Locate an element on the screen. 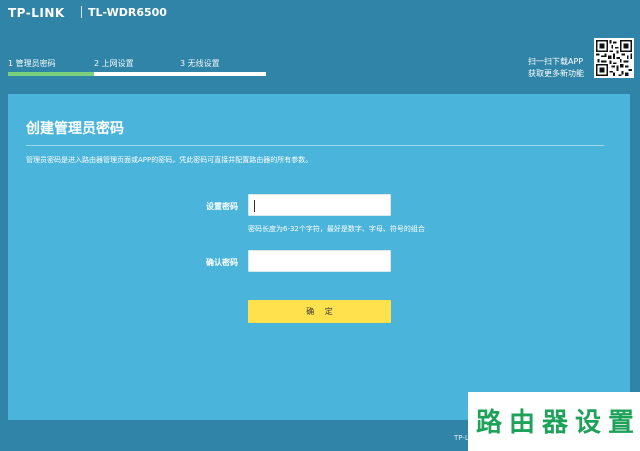 This screenshot has width=640, height=451. app-download-promo: 扫一扫下载APP 获取更多新功能 is located at coordinates (556, 68).